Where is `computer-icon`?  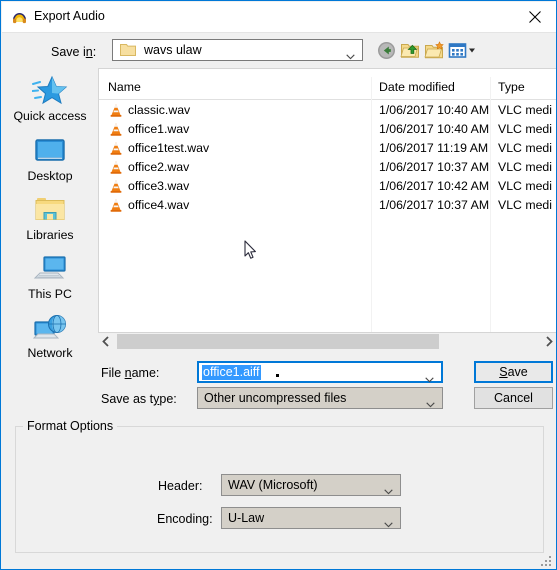
computer-icon is located at coordinates (50, 269).